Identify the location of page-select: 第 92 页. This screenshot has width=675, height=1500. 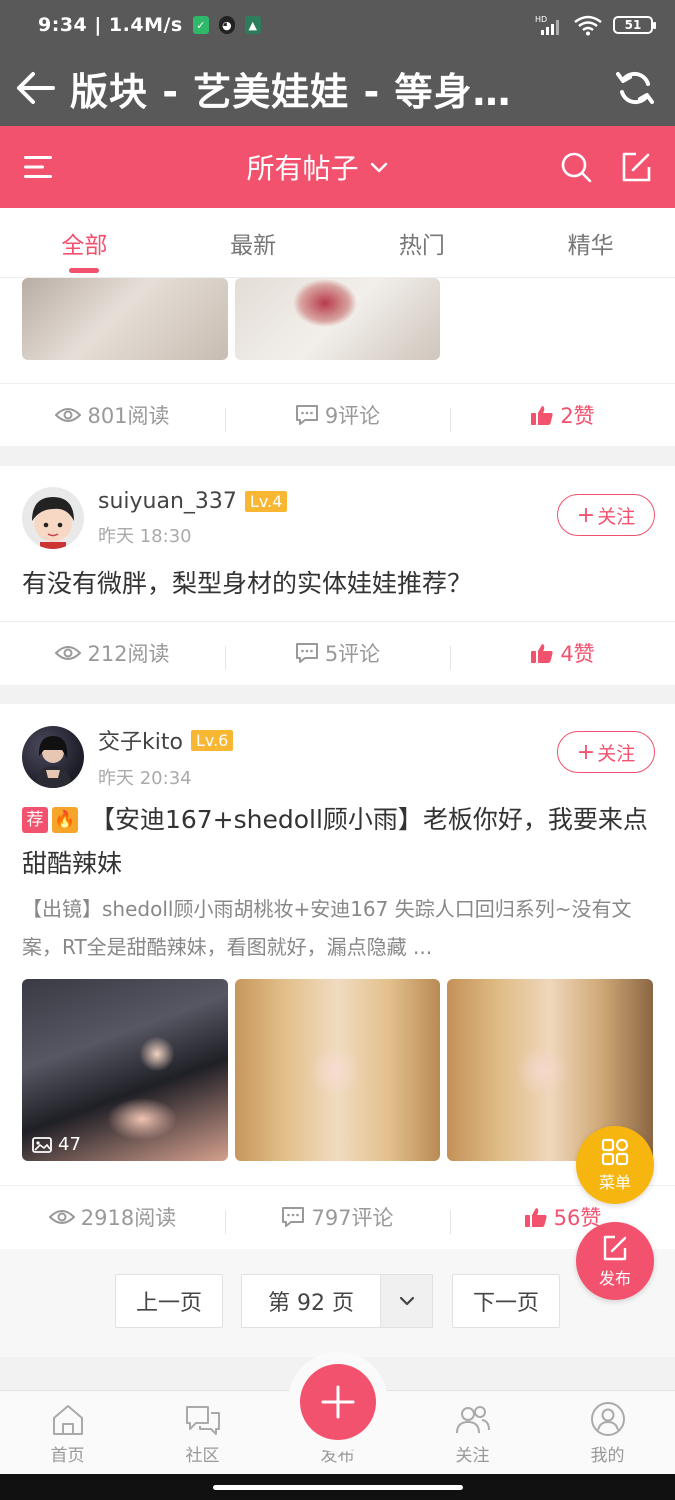
(337, 1301).